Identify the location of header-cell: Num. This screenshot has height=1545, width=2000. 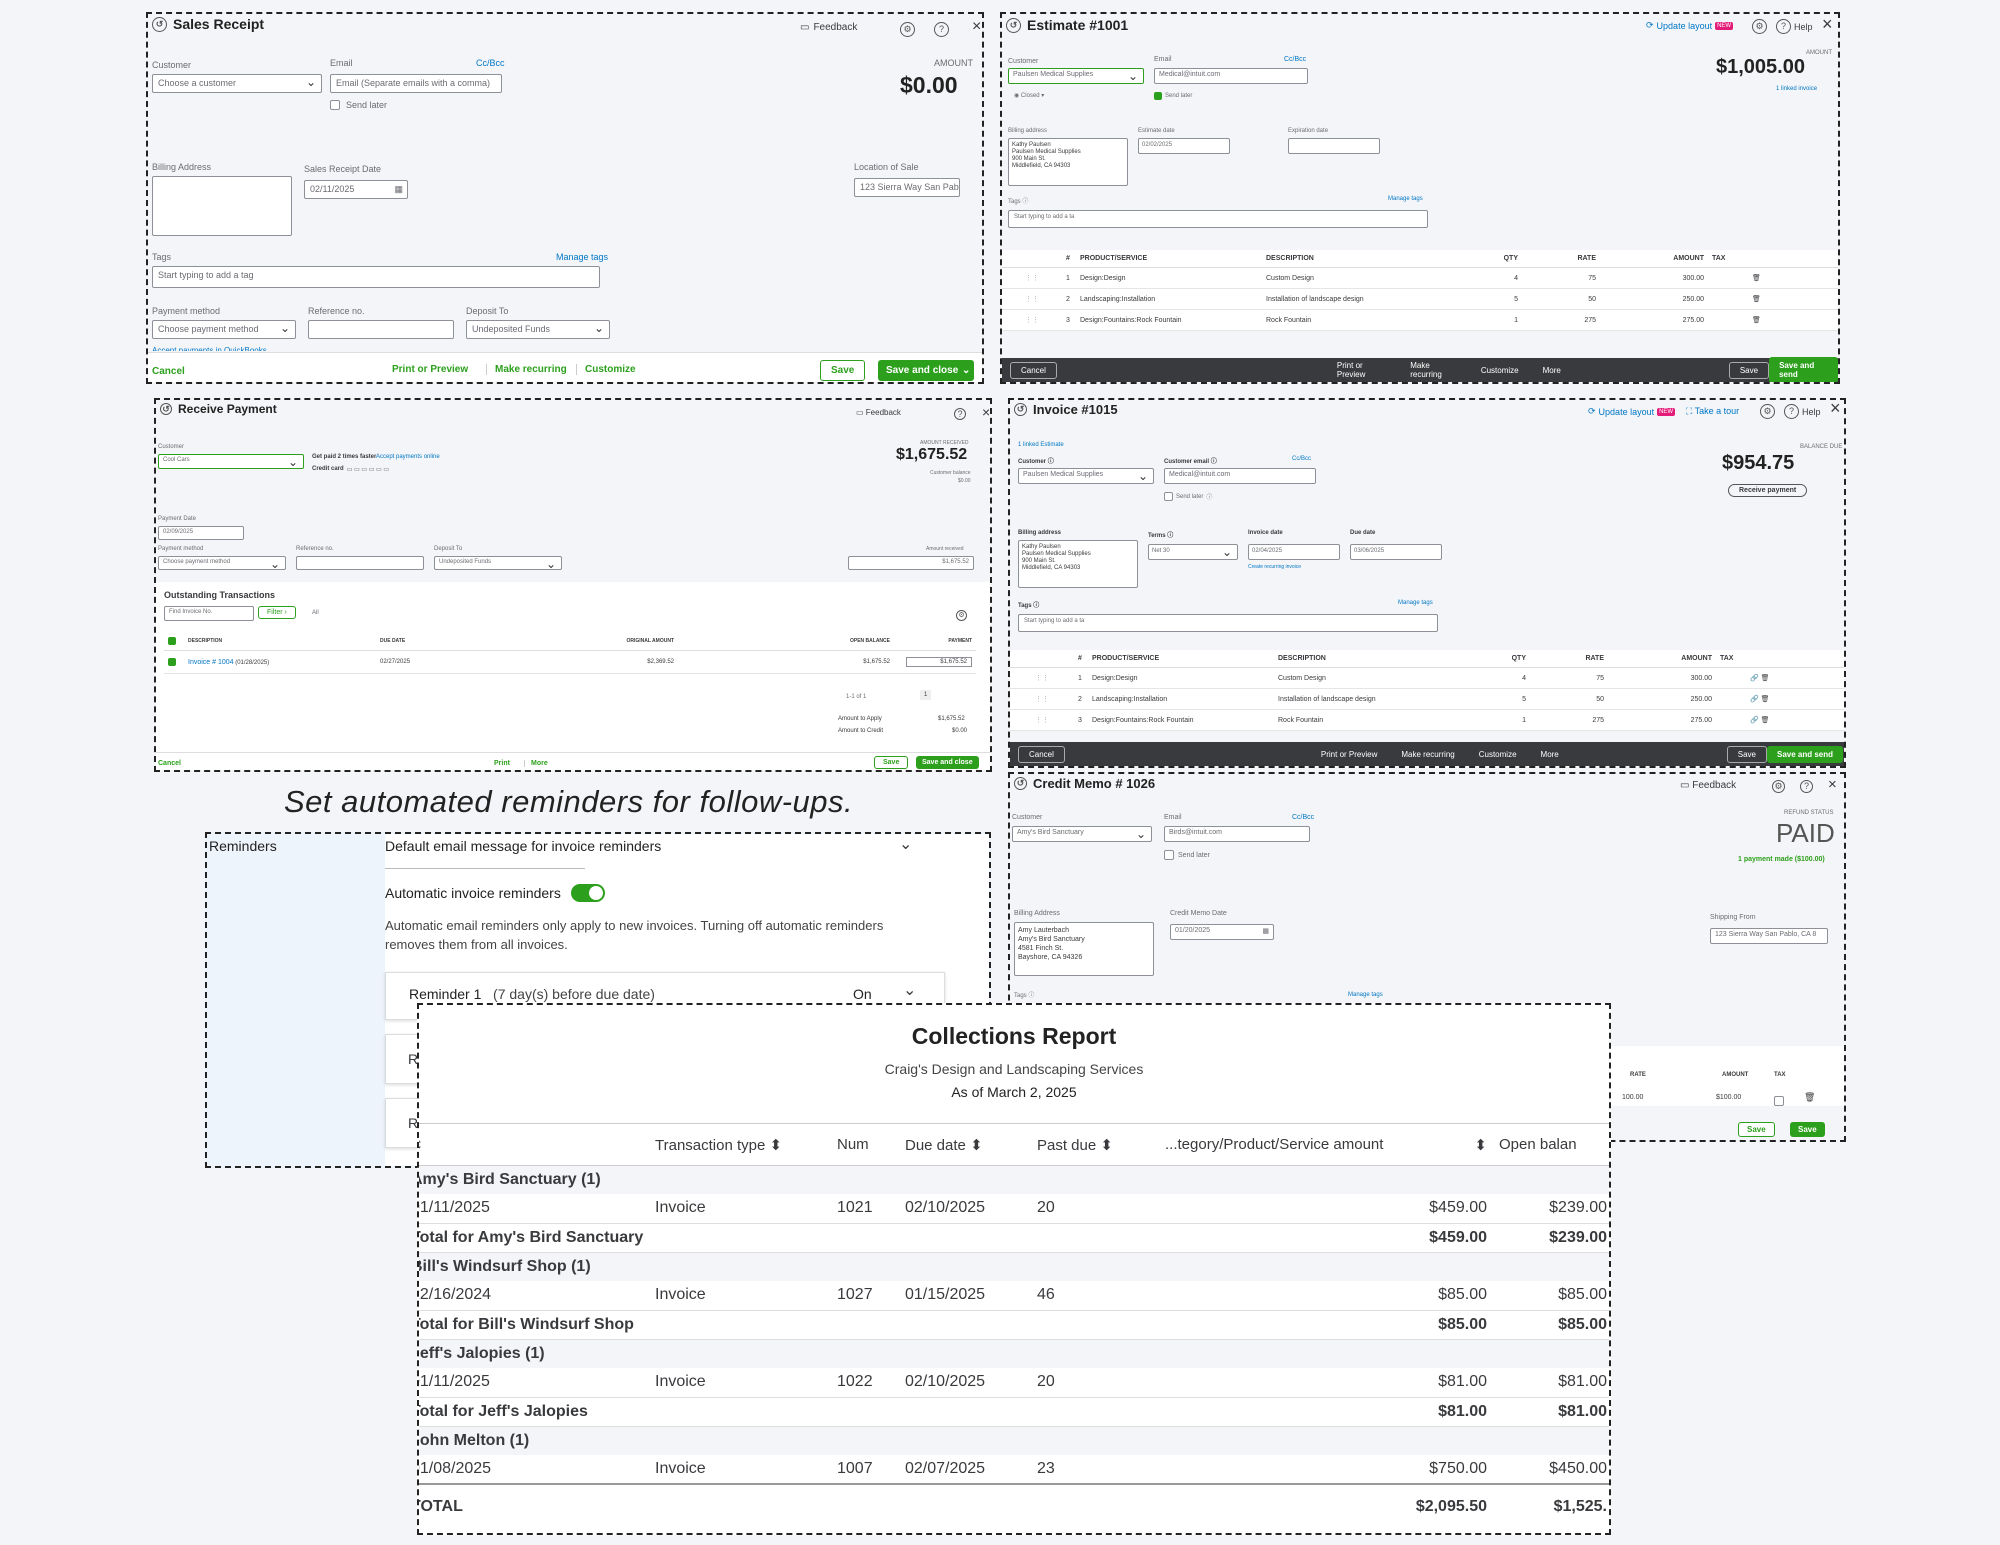
(865, 1145).